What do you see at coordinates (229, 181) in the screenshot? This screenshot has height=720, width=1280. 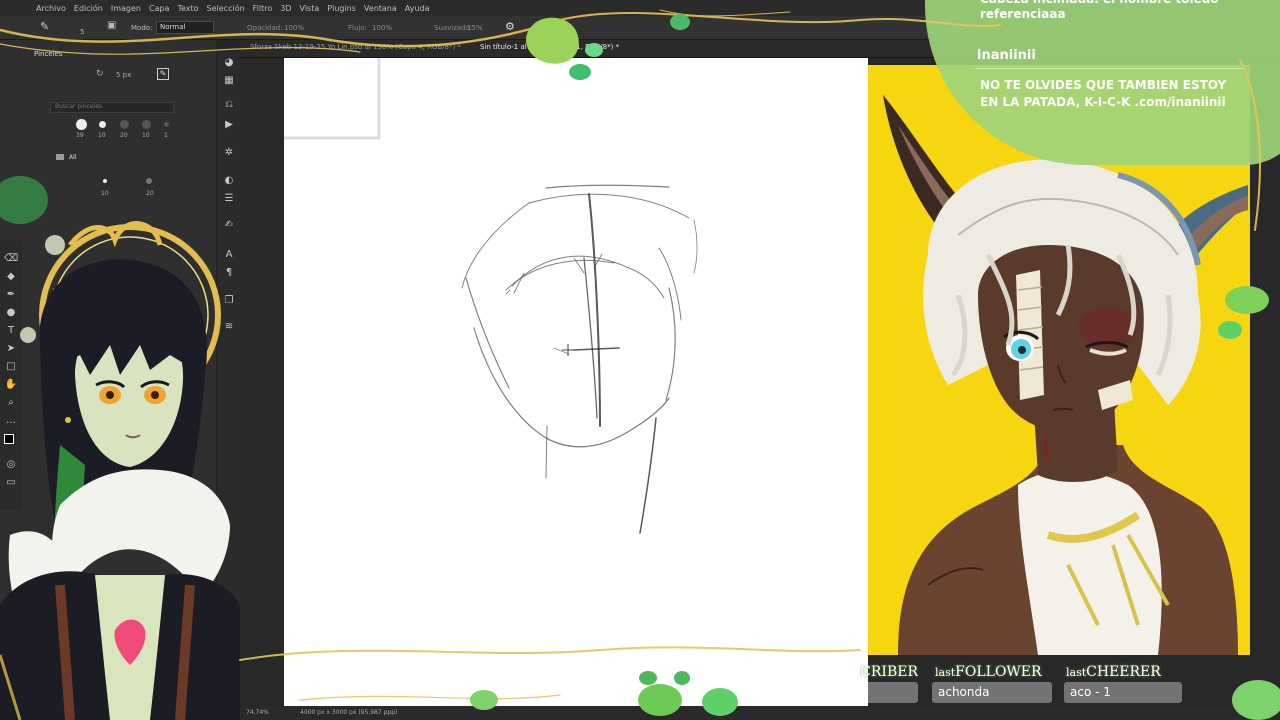 I see `adjustments-panel-icon: ◐` at bounding box center [229, 181].